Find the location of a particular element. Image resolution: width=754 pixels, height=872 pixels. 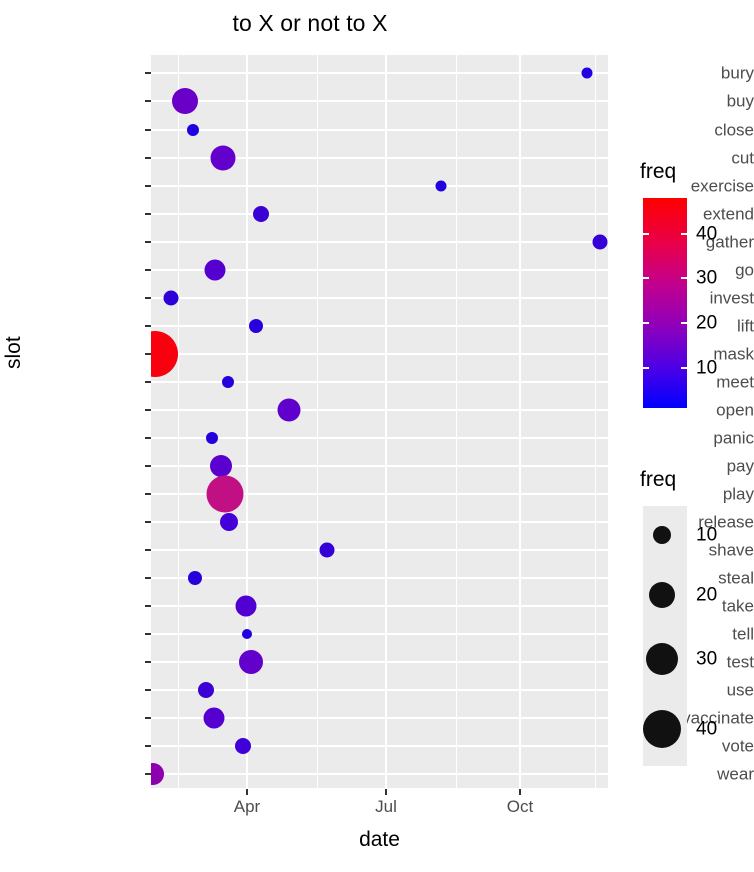

size-key-label-20: 20 is located at coordinates (707, 595).